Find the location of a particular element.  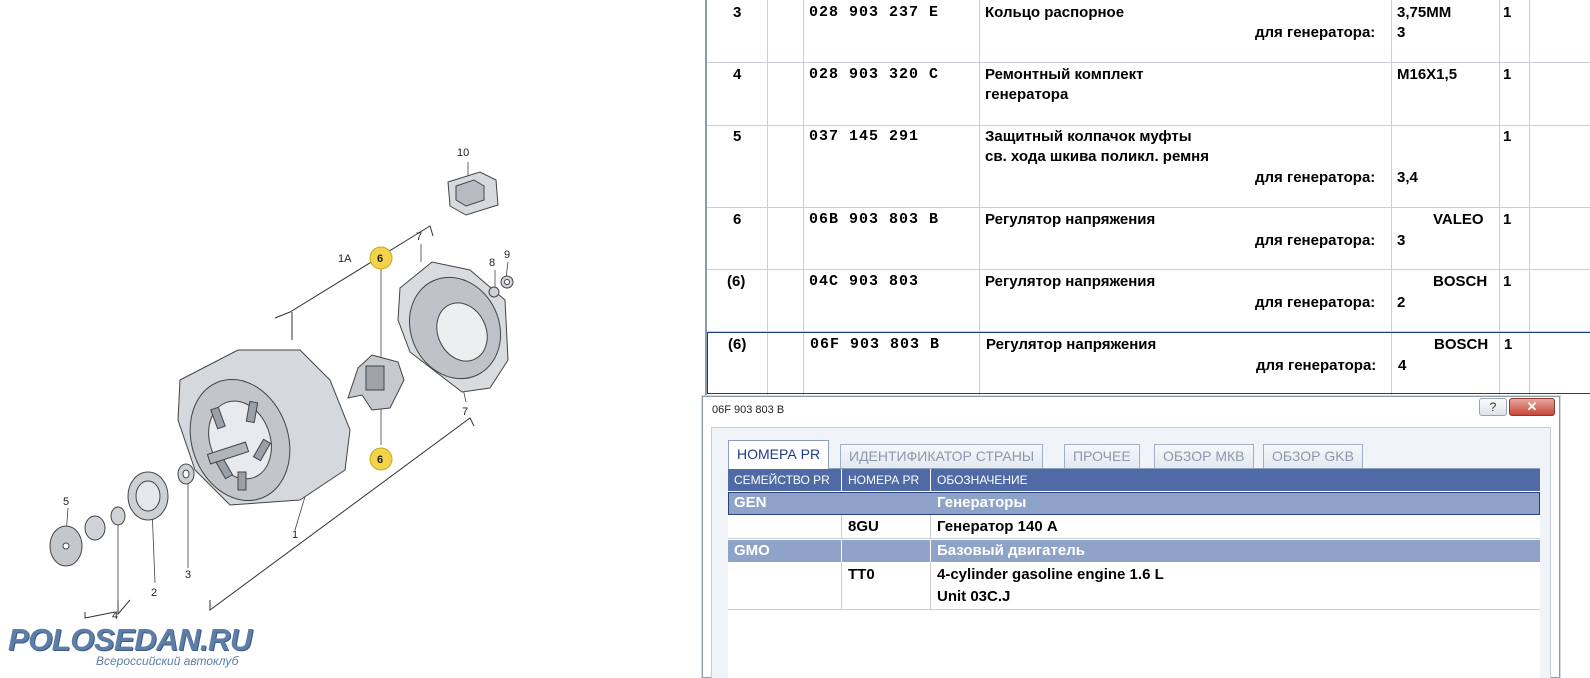

grid-group-row: GEN Генераторы is located at coordinates (1134, 503).